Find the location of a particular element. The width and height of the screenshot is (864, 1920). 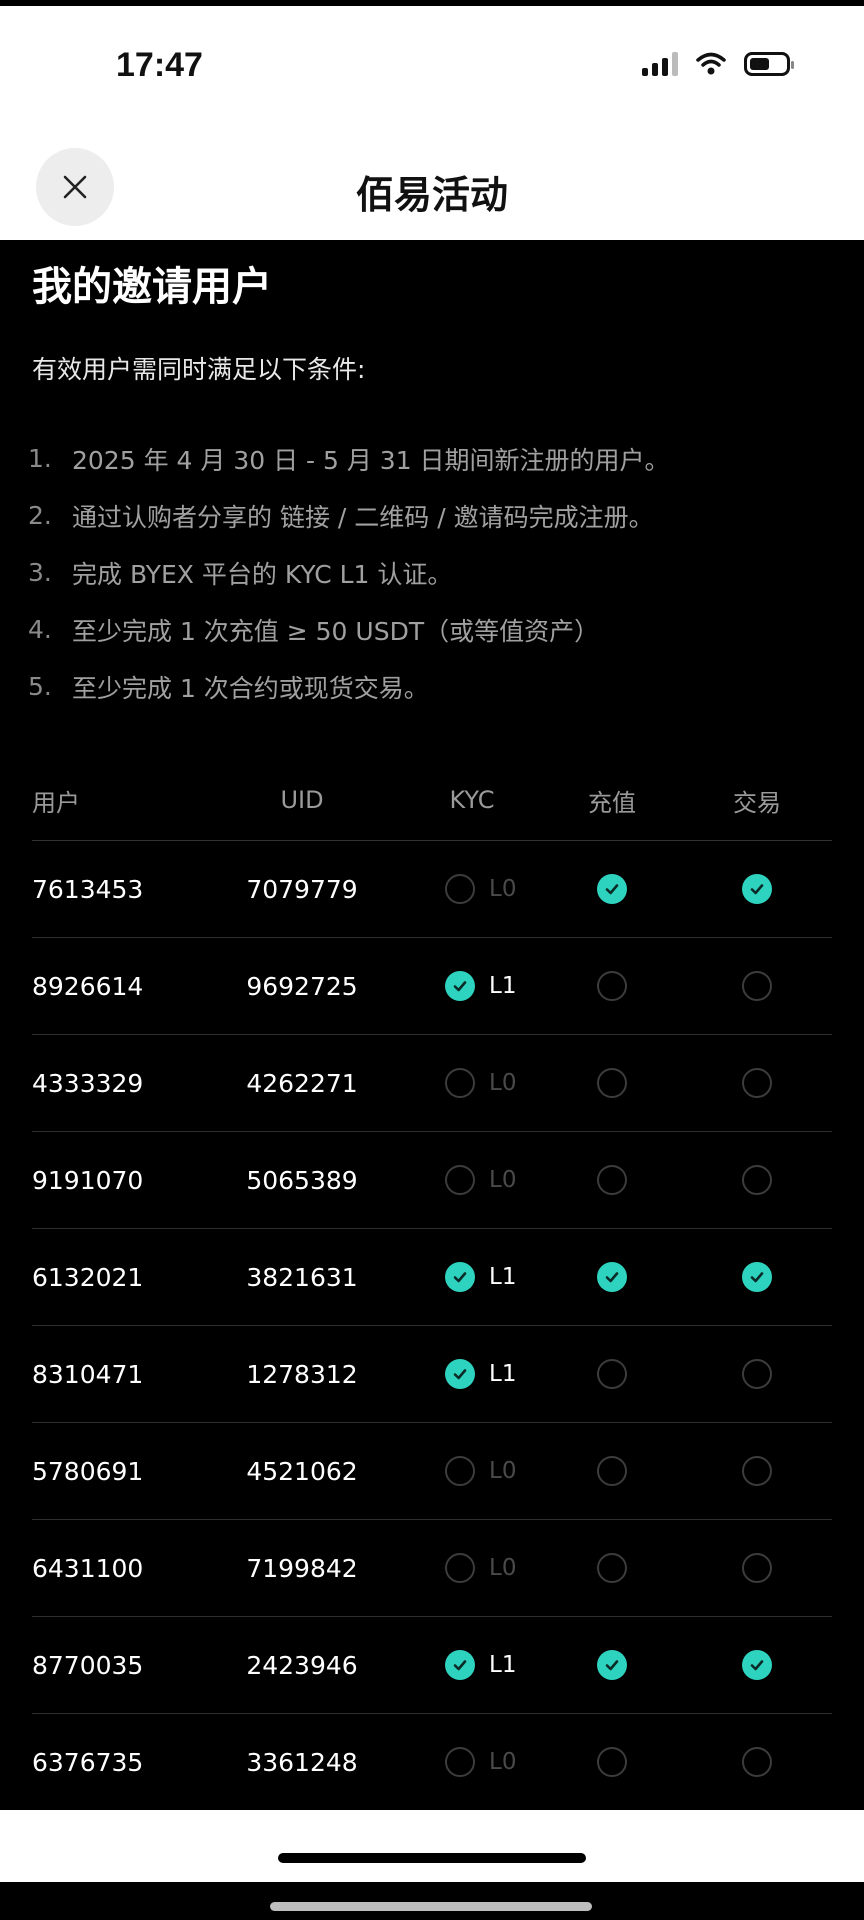

wifi-icon is located at coordinates (711, 63).